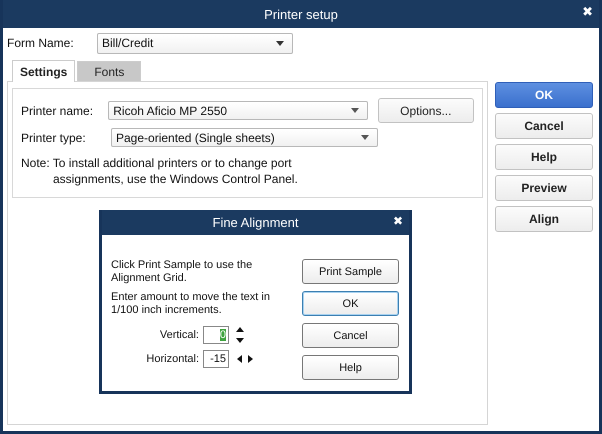 The image size is (602, 434). Describe the element at coordinates (238, 110) in the screenshot. I see `printer-name-dropdown: Ricoh Aficio MP 2550` at that location.